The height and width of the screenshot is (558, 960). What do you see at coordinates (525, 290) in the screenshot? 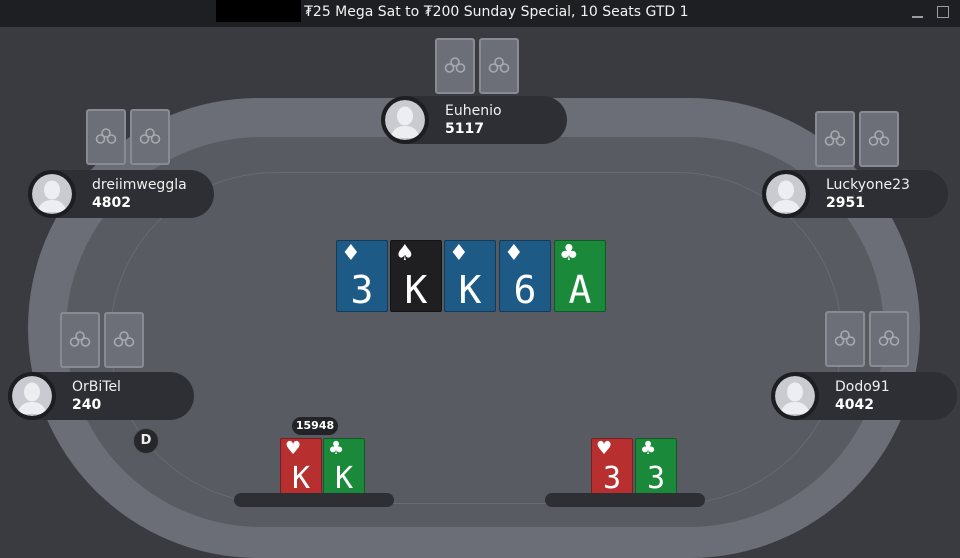
I see `card-rank: 6` at bounding box center [525, 290].